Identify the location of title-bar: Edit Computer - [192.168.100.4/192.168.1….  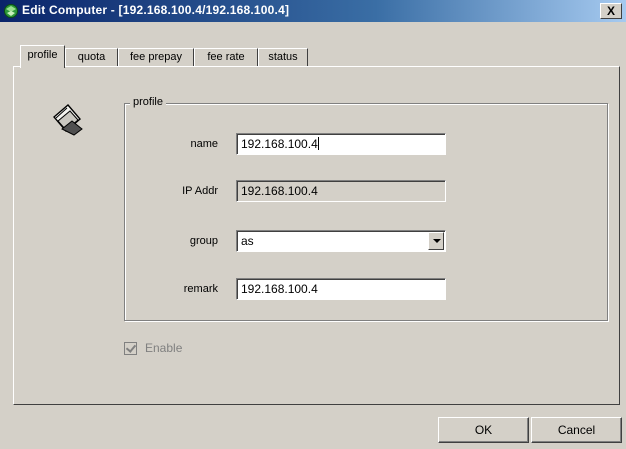
(313, 11).